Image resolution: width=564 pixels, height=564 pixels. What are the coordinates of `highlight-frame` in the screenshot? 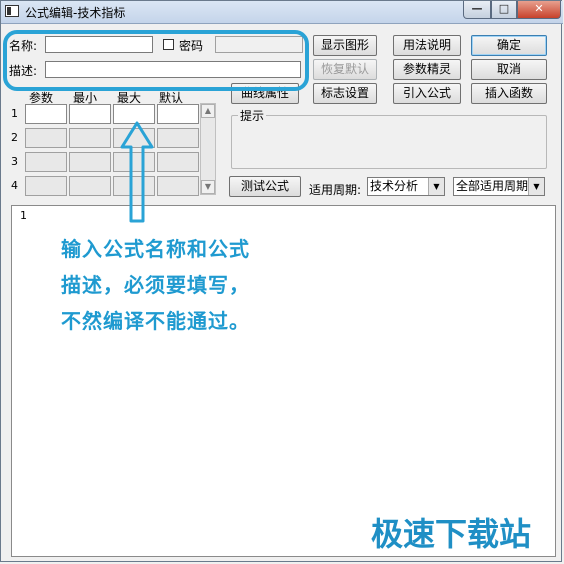 It's located at (156, 60).